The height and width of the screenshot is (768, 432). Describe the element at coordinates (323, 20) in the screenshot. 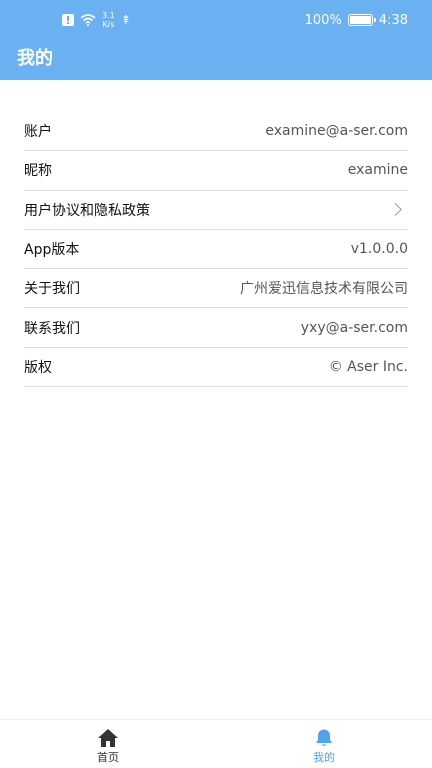

I see `battery-percent: 100%` at that location.